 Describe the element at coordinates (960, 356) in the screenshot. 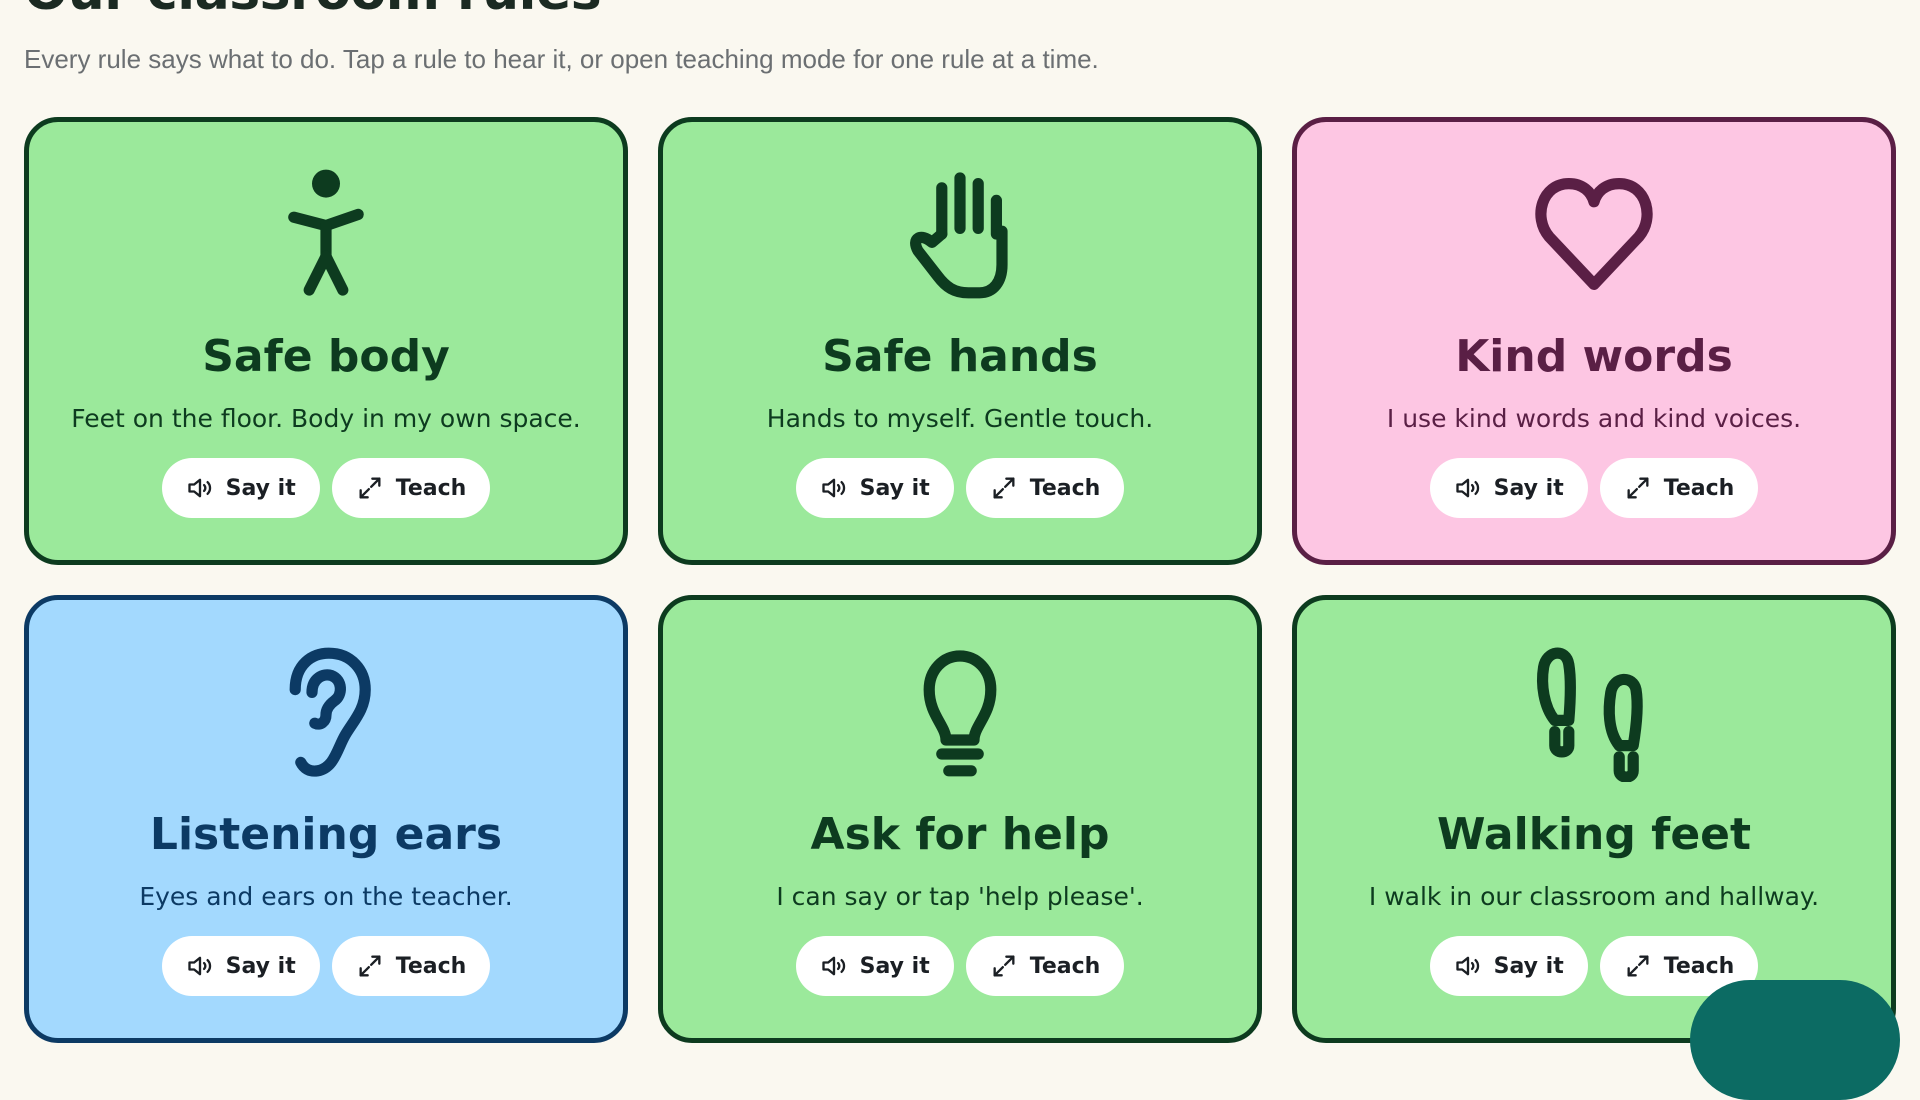

I see `rule-title: Safe hands` at that location.